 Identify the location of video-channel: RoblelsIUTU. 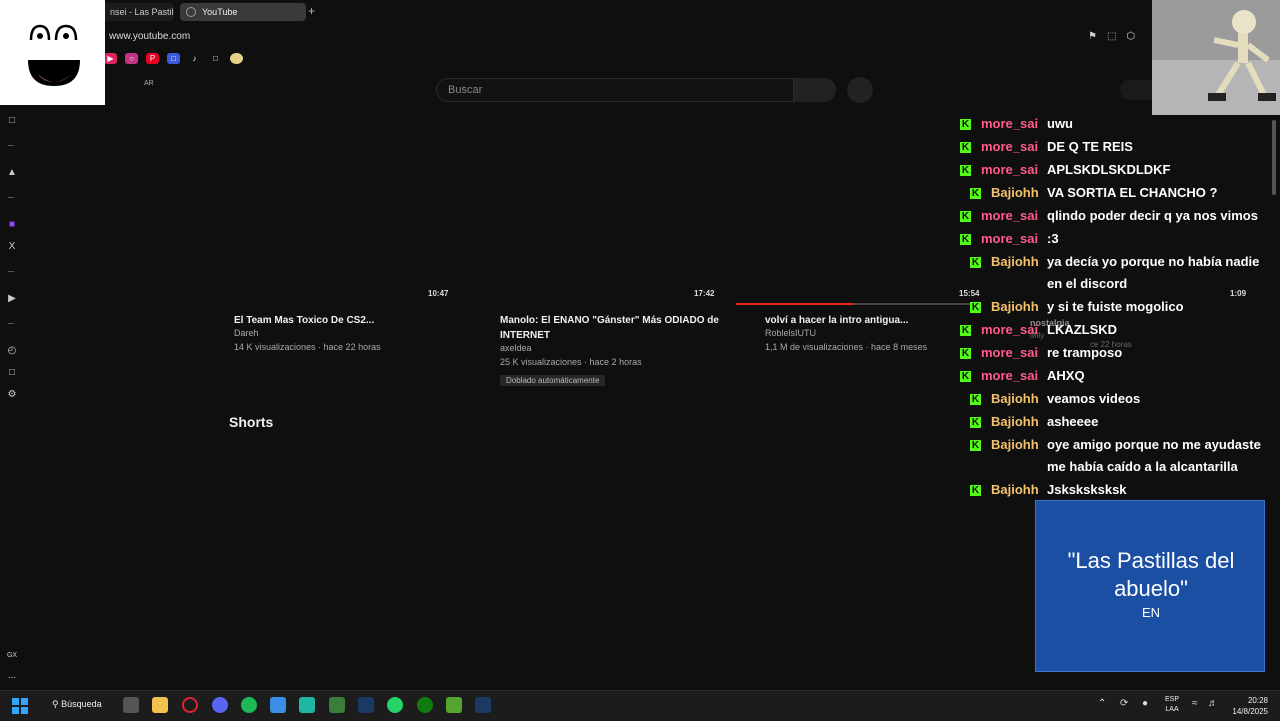
(860, 333).